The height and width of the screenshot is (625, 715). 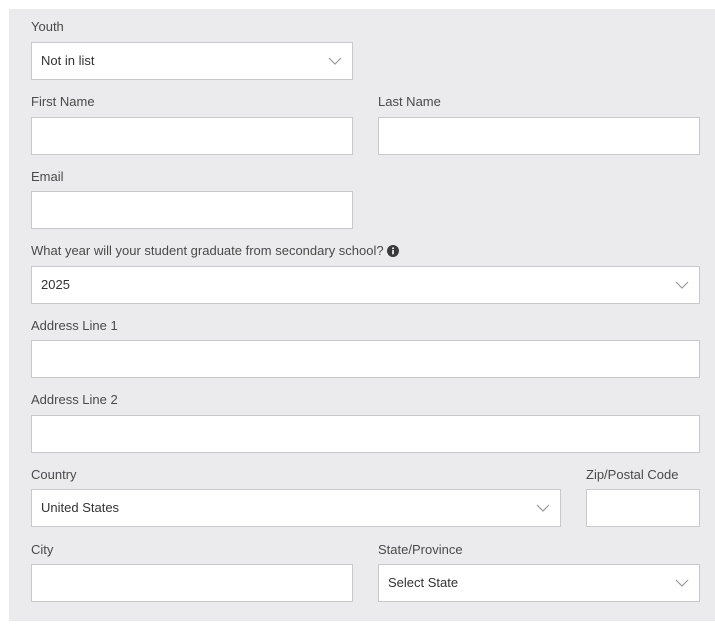 What do you see at coordinates (539, 136) in the screenshot?
I see `last-name-input` at bounding box center [539, 136].